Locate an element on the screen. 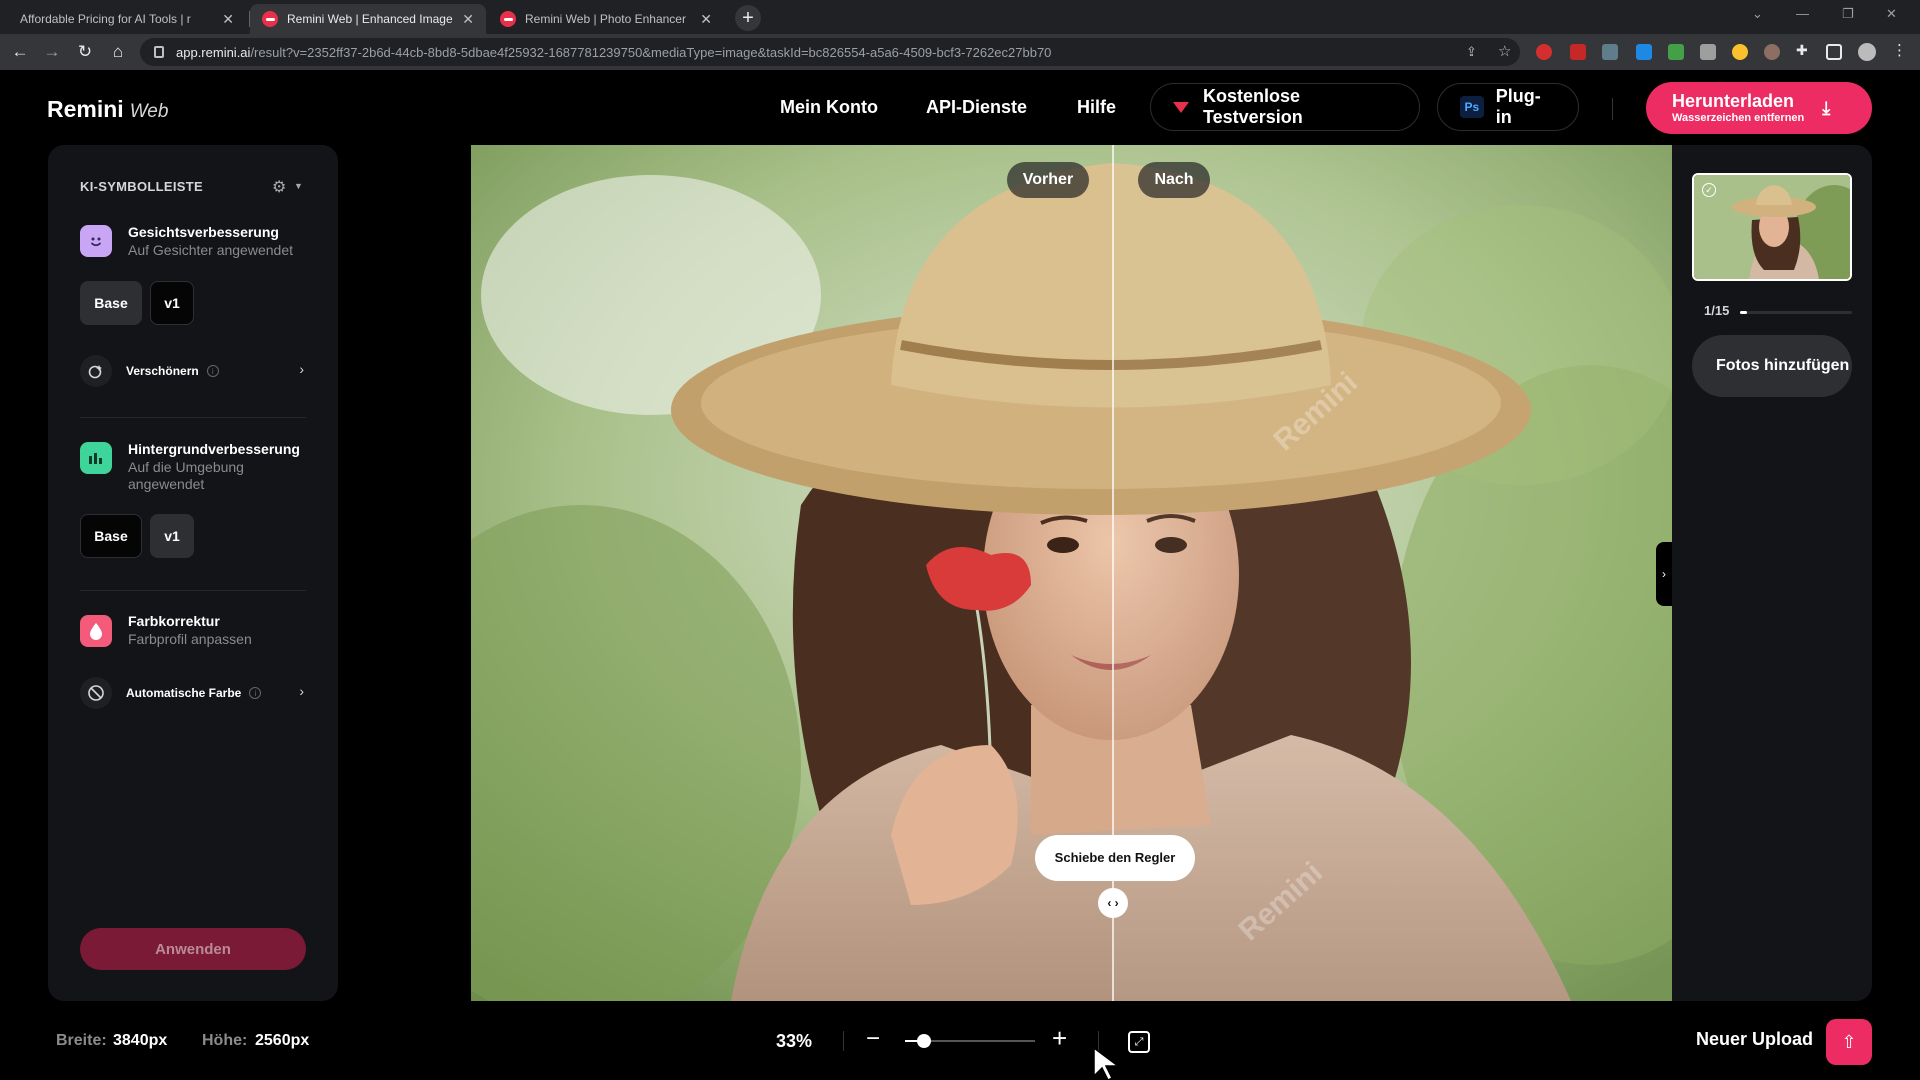 The width and height of the screenshot is (1920, 1080). fullscreen-expand-icon: ⤢ is located at coordinates (1139, 1042).